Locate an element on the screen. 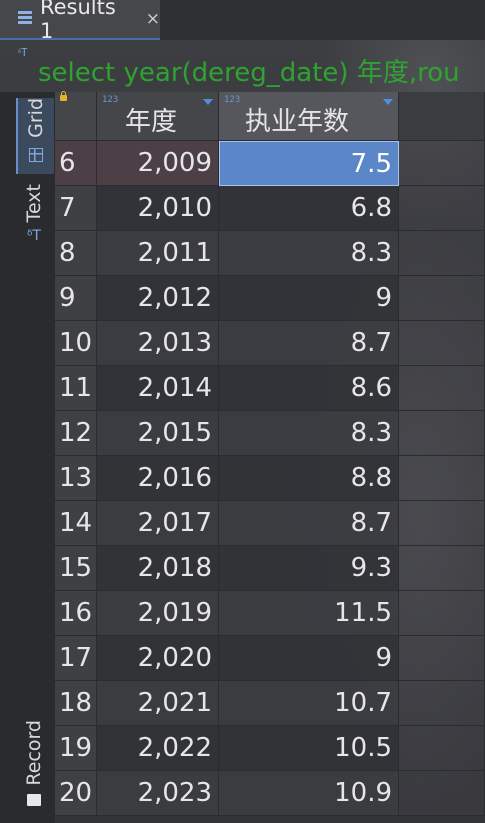  tab-grid: Grid is located at coordinates (35, 136).